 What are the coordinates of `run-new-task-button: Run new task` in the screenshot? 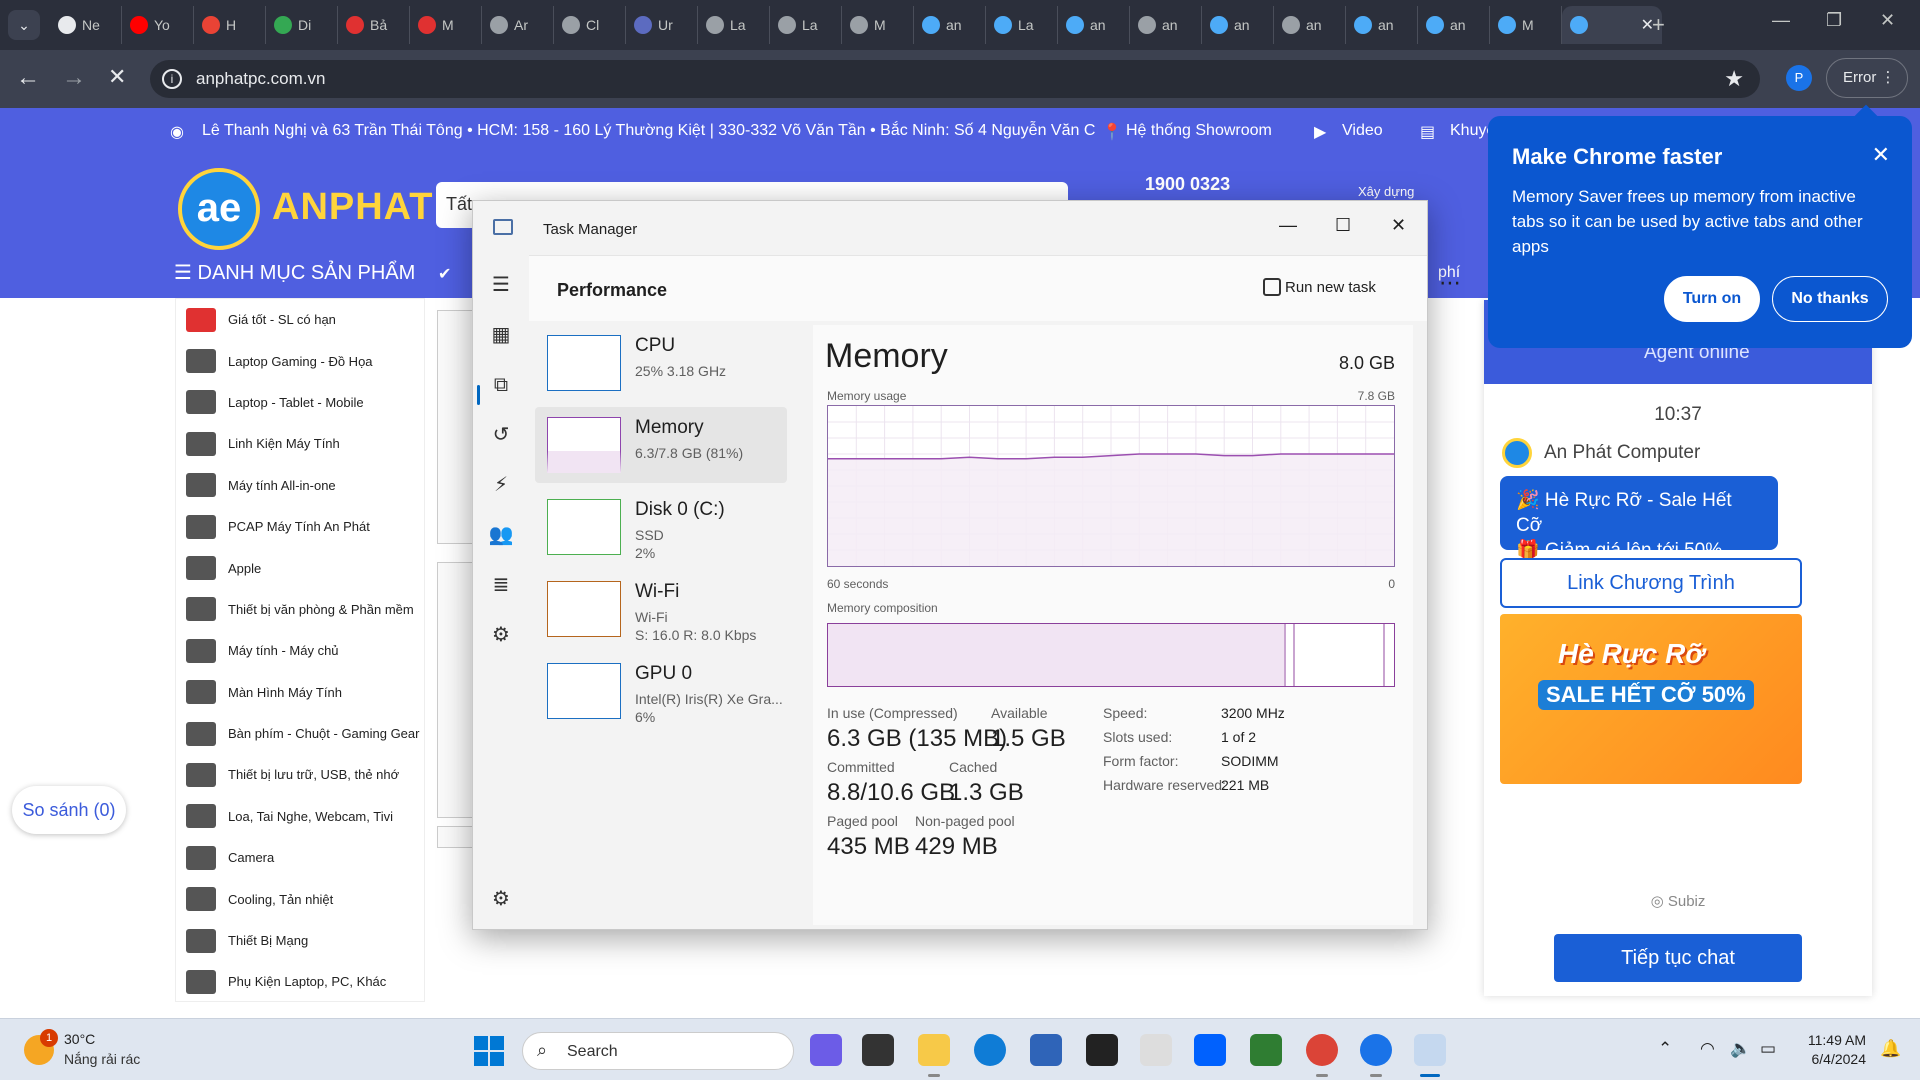 It's located at (1330, 287).